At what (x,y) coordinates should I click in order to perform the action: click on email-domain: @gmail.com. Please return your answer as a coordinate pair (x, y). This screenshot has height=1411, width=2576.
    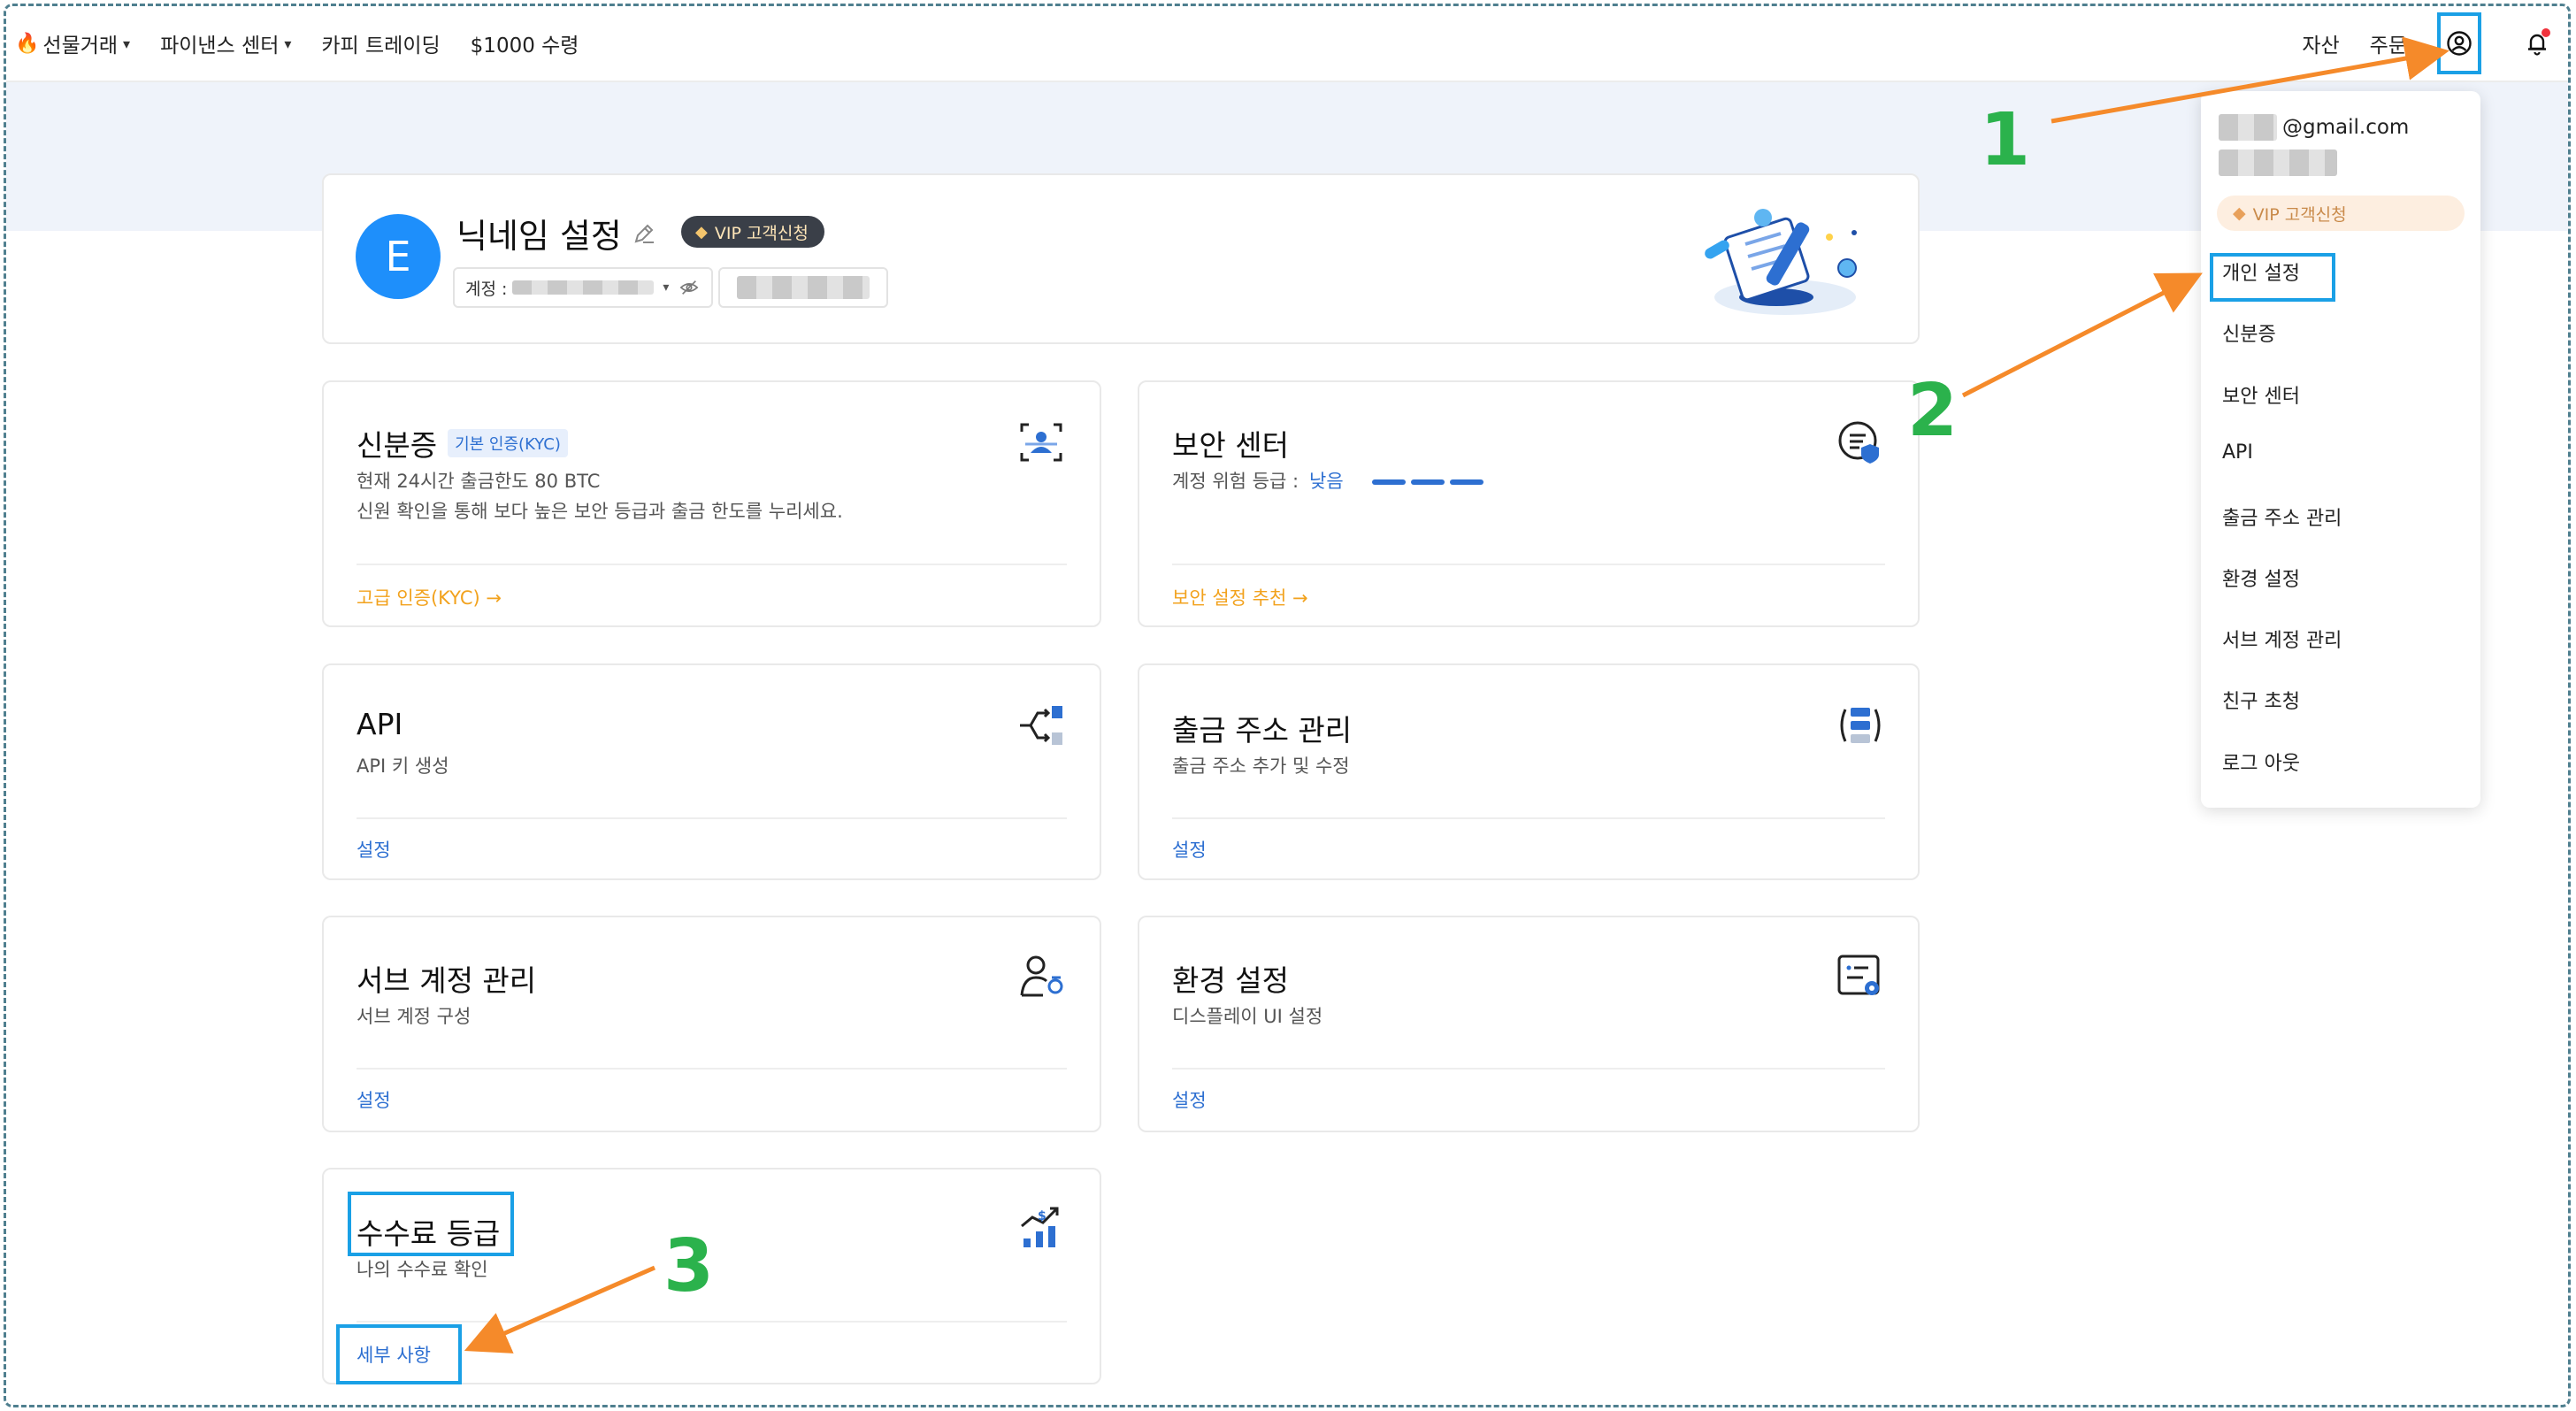
    Looking at the image, I should click on (2346, 127).